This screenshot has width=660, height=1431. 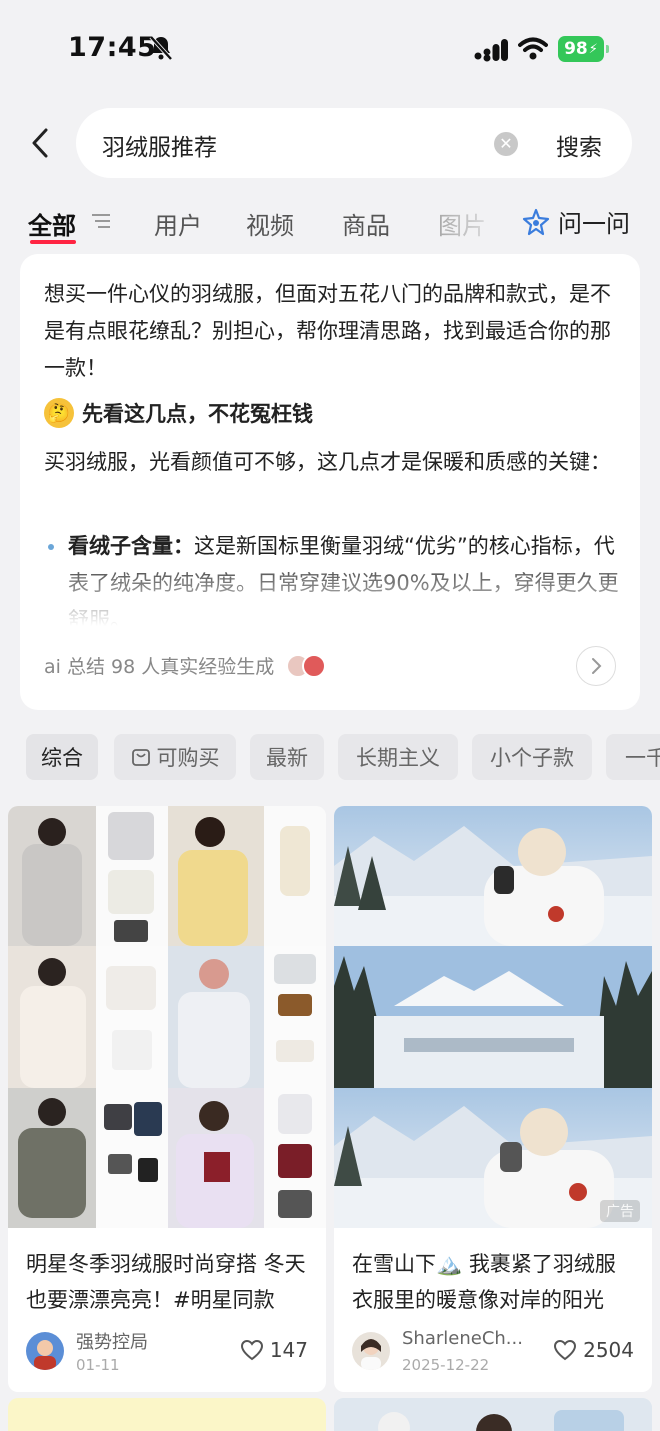 What do you see at coordinates (314, 665) in the screenshot?
I see `avatar` at bounding box center [314, 665].